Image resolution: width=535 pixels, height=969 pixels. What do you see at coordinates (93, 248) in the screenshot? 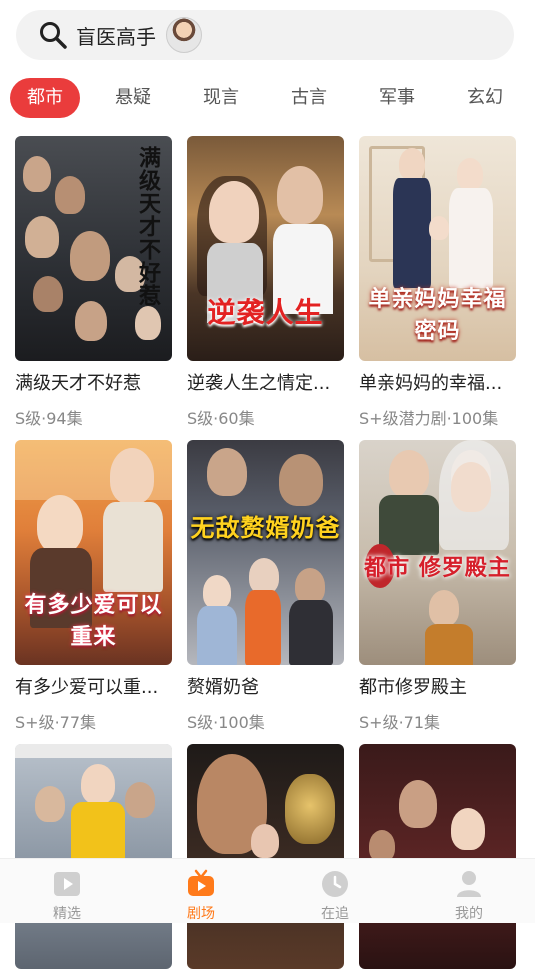
I see `poster-image: 满级天才不好惹` at bounding box center [93, 248].